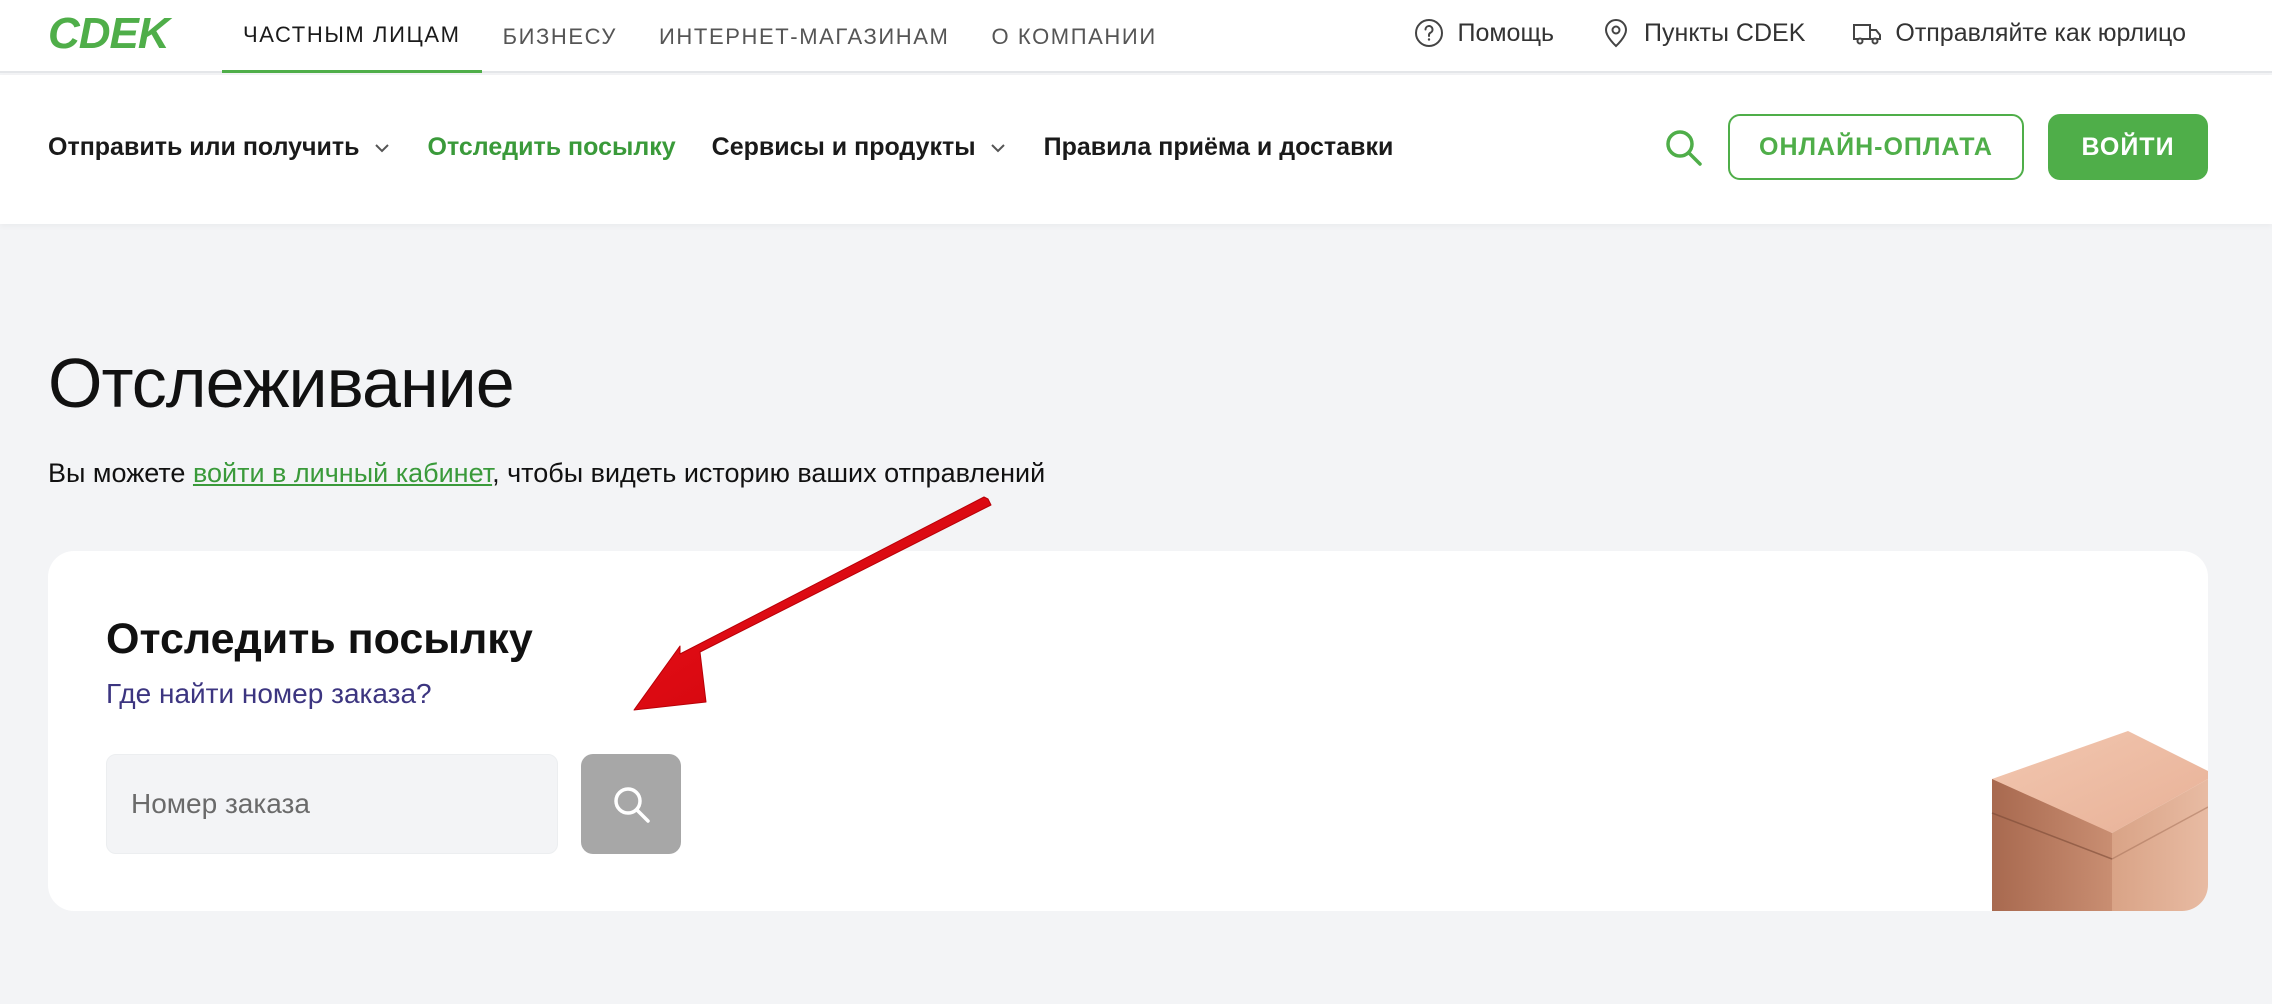  I want to click on online-payment-button: ОНЛАЙН-ОПЛАТА, so click(1876, 147).